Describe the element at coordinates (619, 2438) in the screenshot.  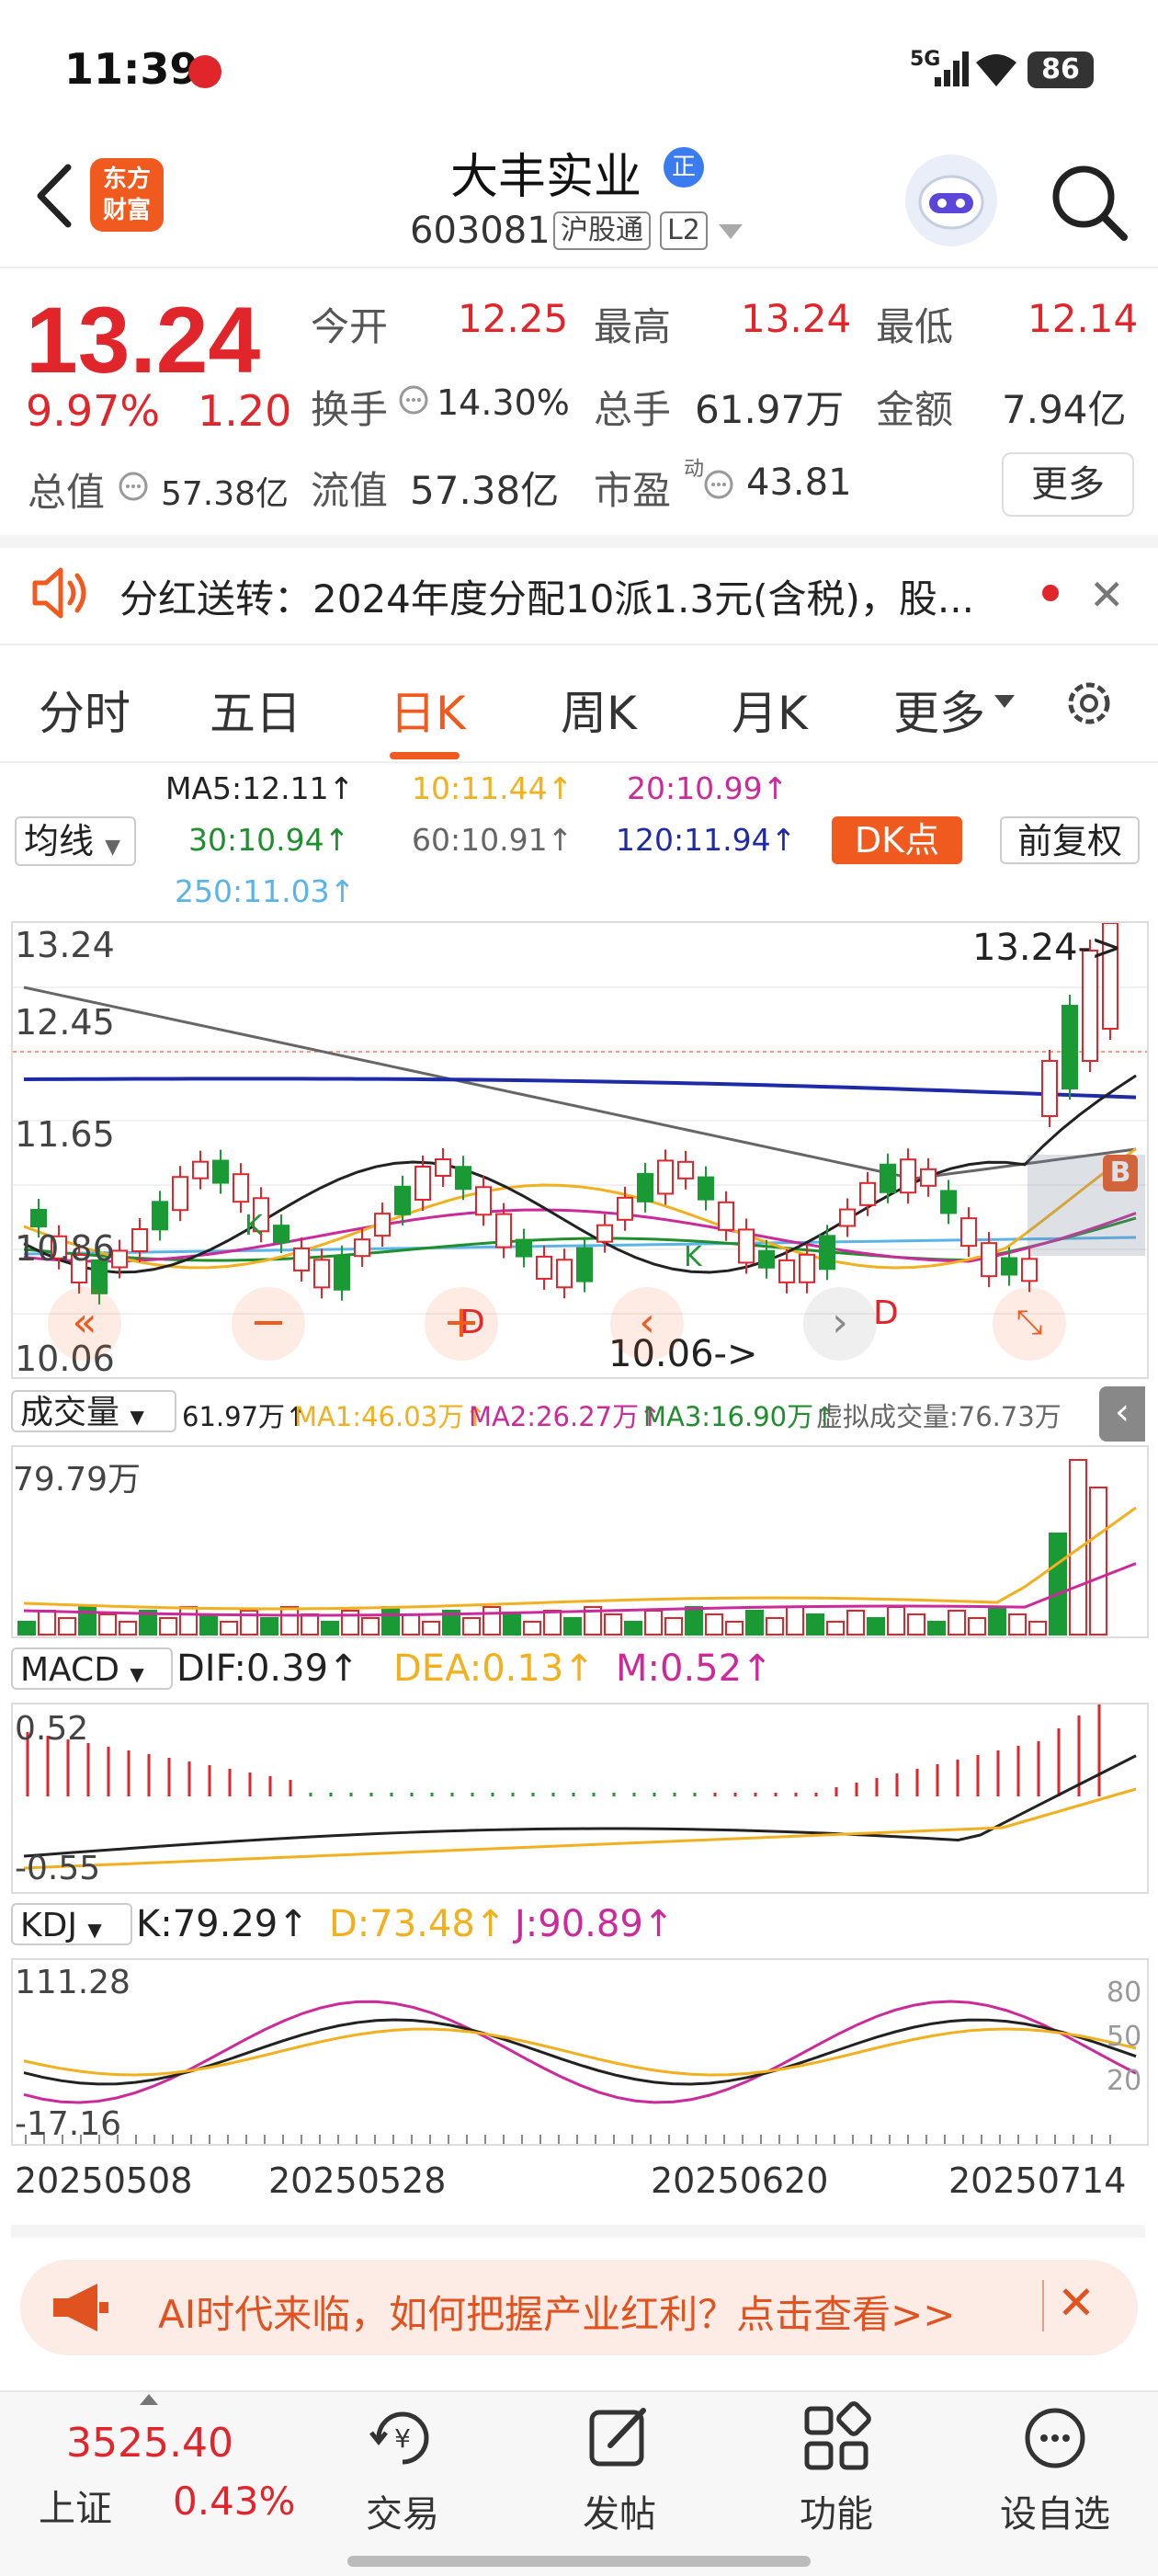
I see `post-icon` at that location.